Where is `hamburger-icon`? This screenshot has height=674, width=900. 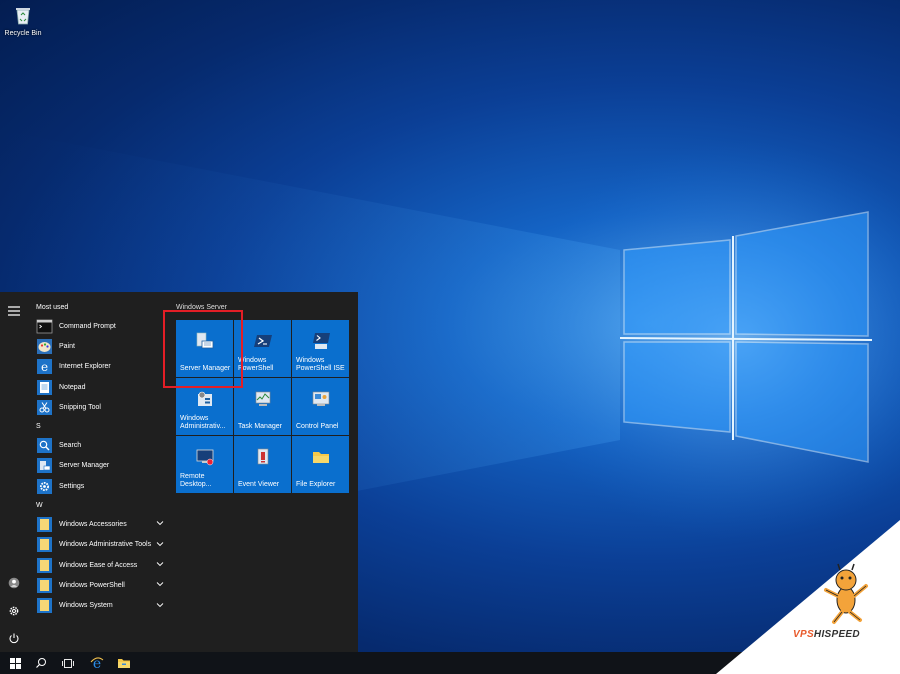 hamburger-icon is located at coordinates (14, 311).